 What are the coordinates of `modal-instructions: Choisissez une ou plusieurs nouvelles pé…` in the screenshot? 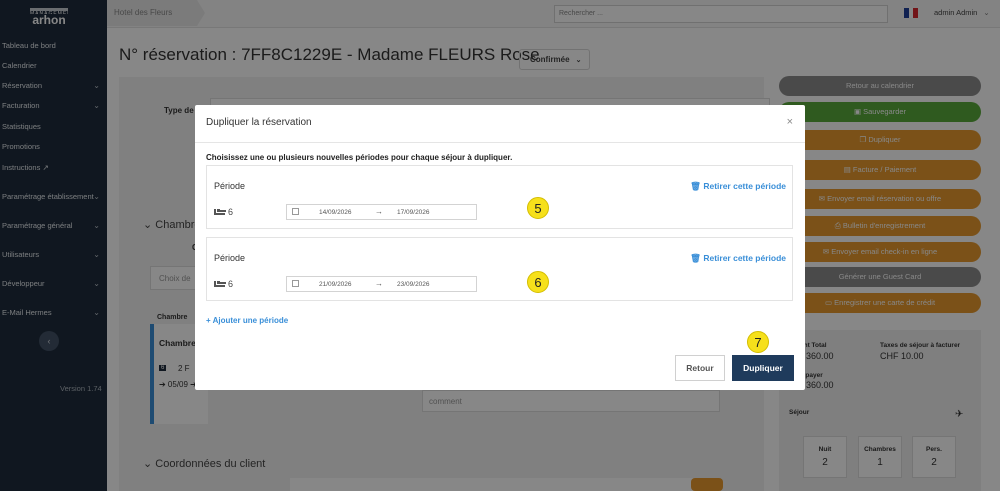 It's located at (359, 157).